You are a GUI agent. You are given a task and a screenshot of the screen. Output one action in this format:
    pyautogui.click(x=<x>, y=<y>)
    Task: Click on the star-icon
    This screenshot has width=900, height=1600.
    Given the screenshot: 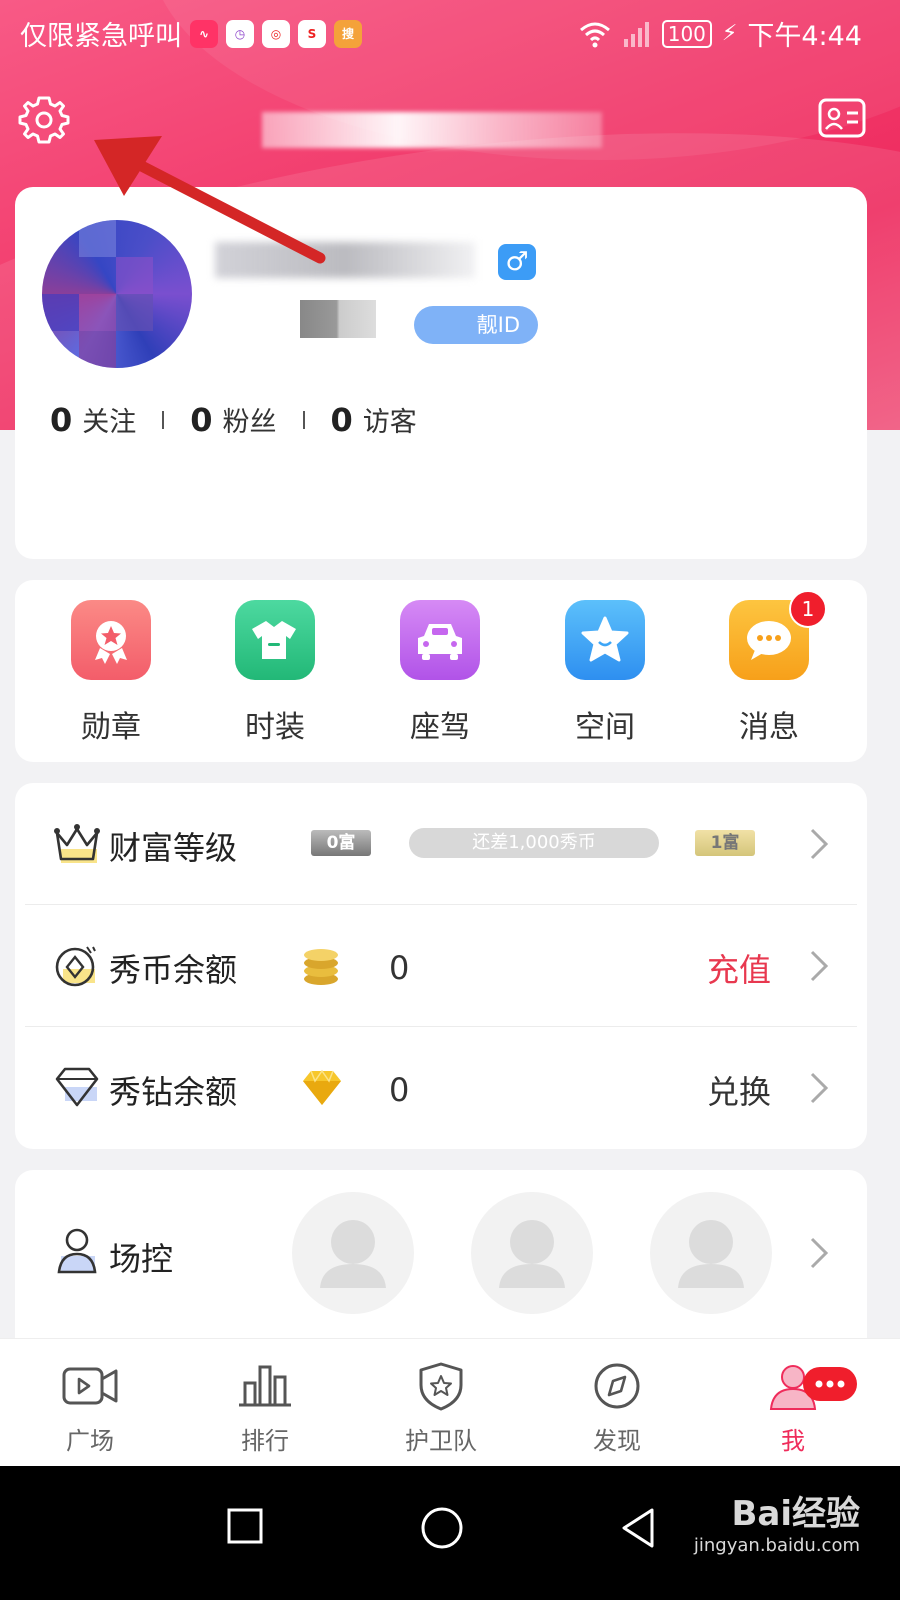 What is the action you would take?
    pyautogui.click(x=605, y=640)
    